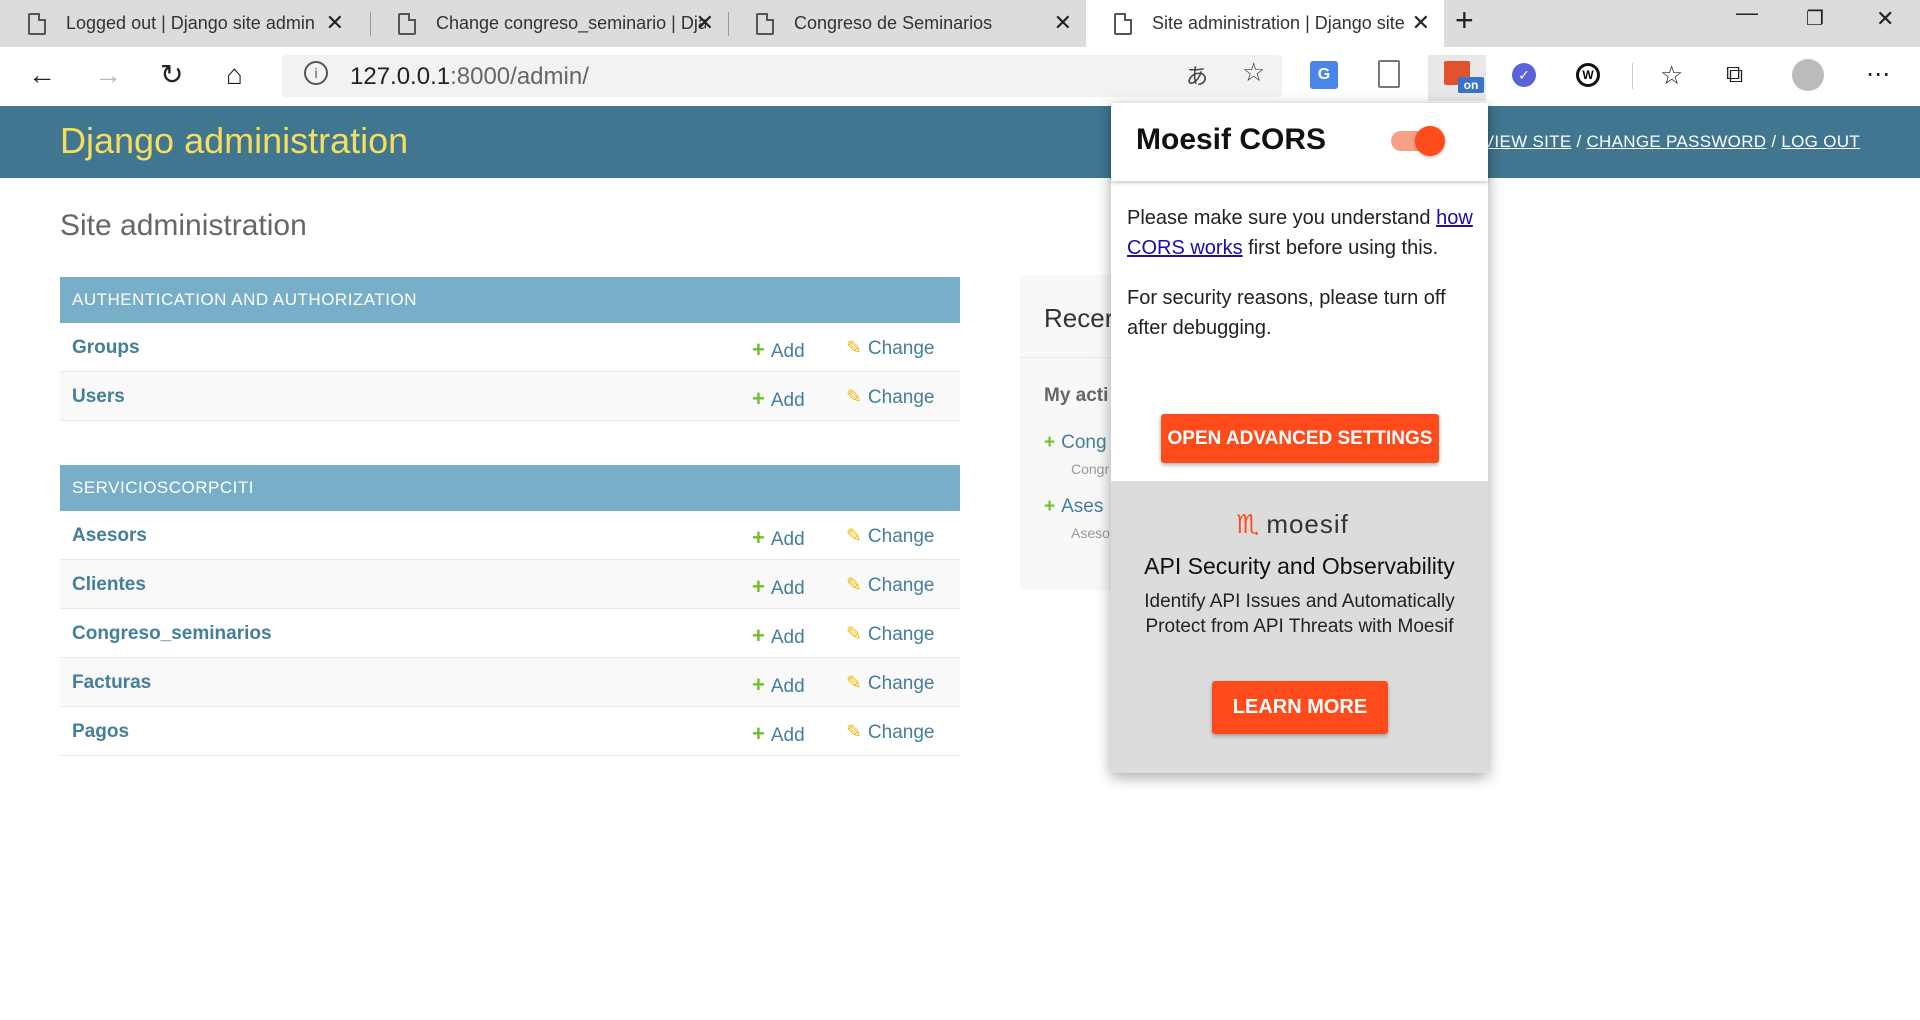 Image resolution: width=1920 pixels, height=1020 pixels. I want to click on model-link-facturas: Facturas, so click(111, 683).